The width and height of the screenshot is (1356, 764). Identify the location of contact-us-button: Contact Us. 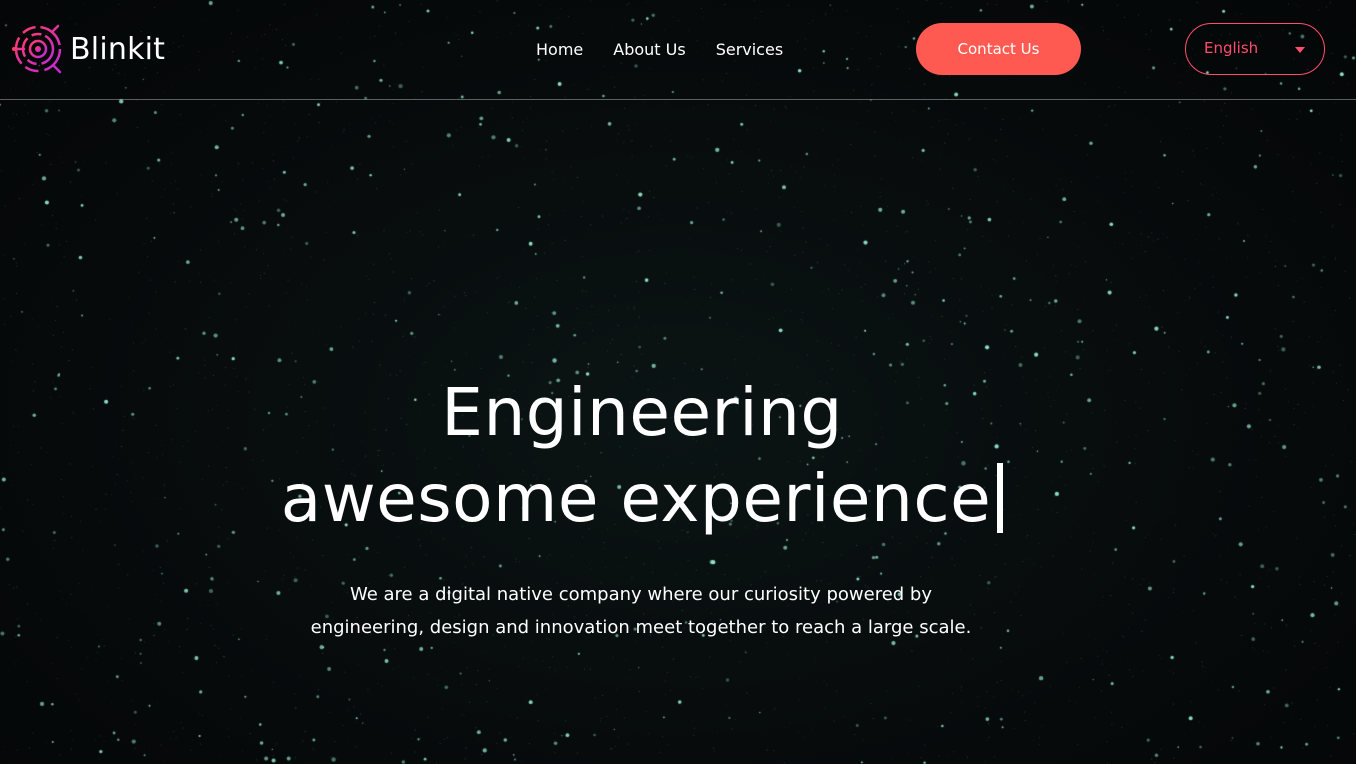
(998, 49).